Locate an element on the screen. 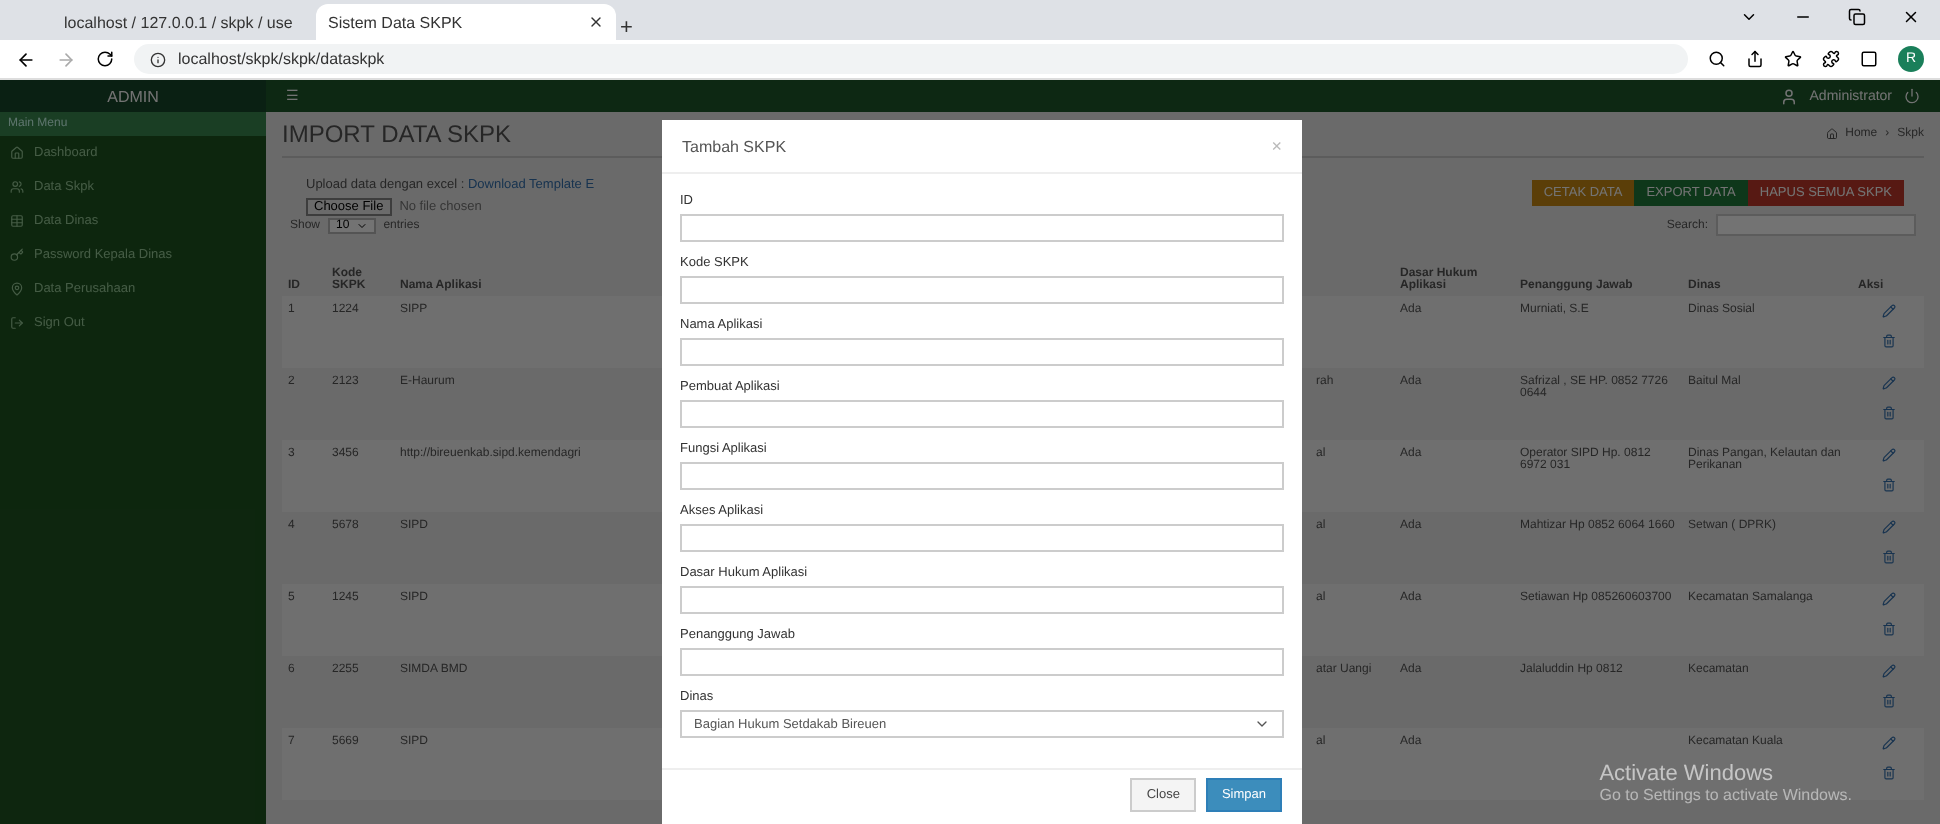 This screenshot has width=1940, height=824. restore-icon is located at coordinates (1857, 16).